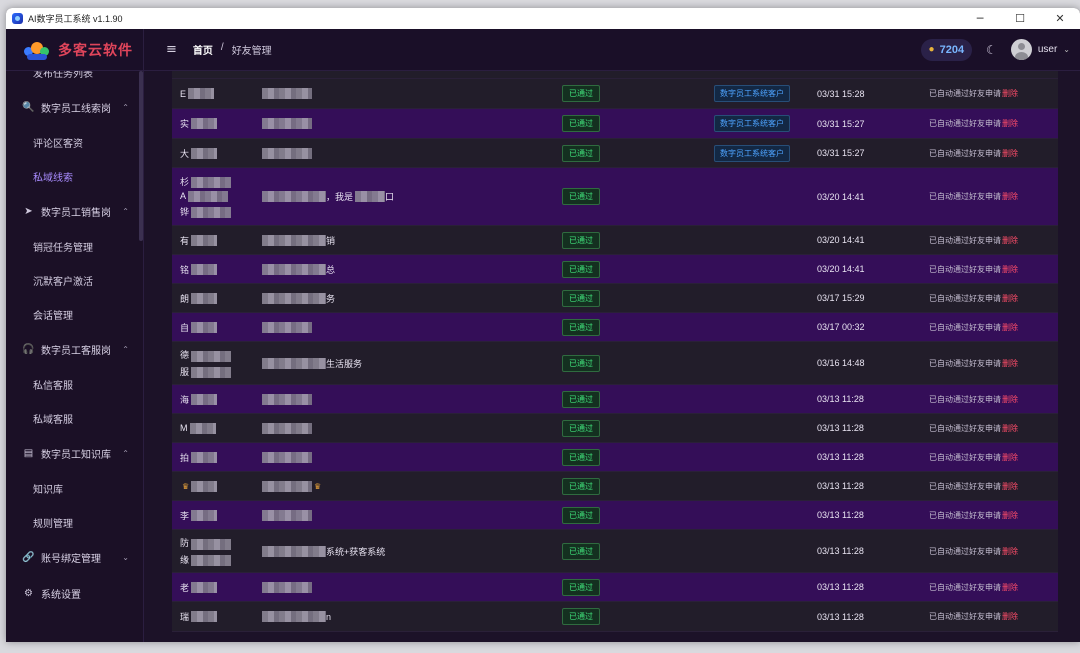 Image resolution: width=1080 pixels, height=653 pixels. Describe the element at coordinates (171, 49) in the screenshot. I see `menu-toggle-icon: ≡` at that location.